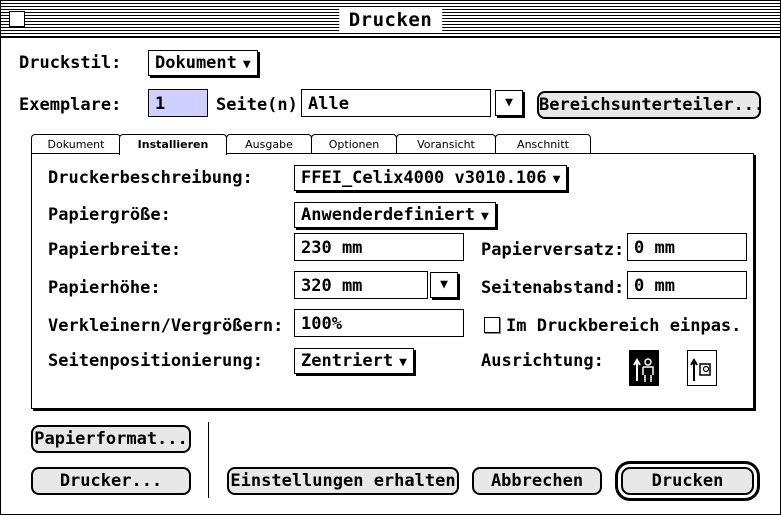  I want to click on papierhoehe-dropdown-button: ▼, so click(444, 285).